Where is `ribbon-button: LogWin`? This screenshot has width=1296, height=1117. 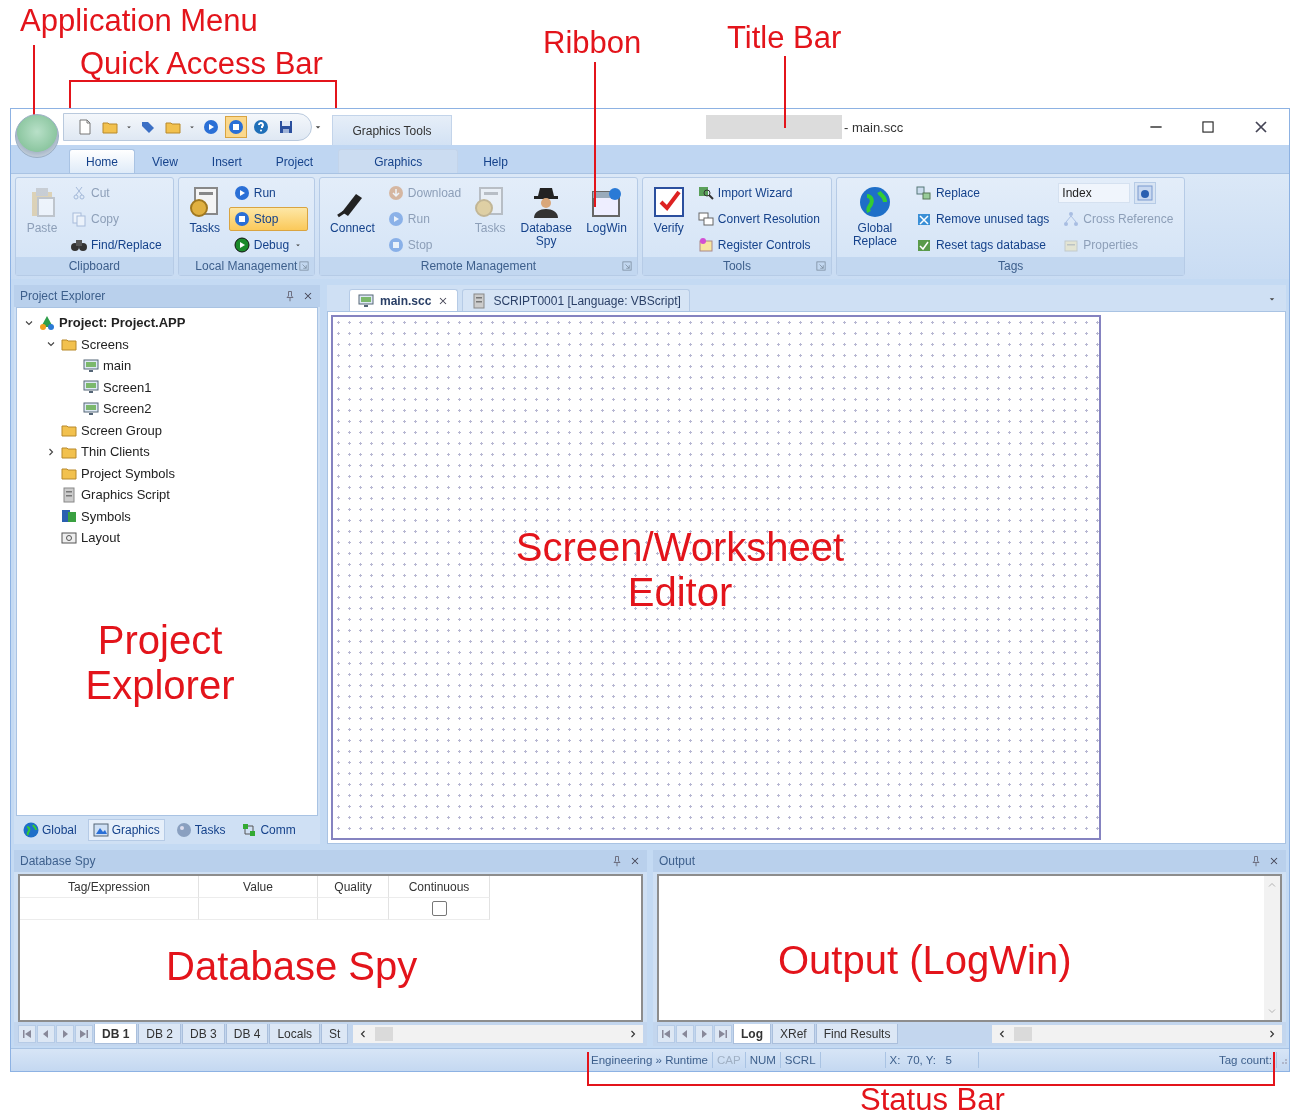 ribbon-button: LogWin is located at coordinates (606, 211).